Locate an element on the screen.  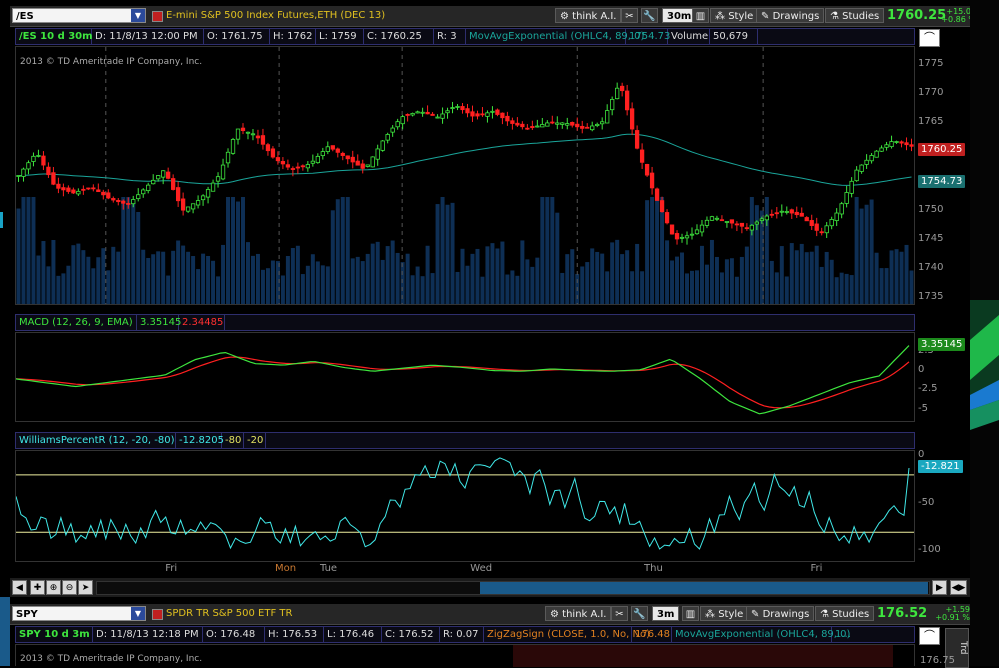
macd-chart is located at coordinates (465, 377).